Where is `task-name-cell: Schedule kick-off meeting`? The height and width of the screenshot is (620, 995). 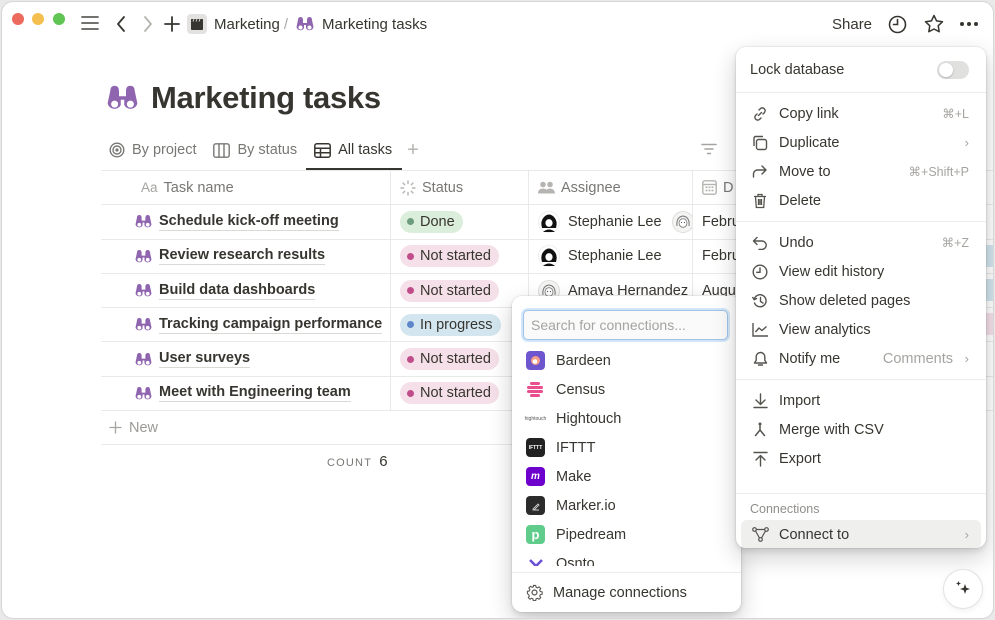
task-name-cell: Schedule kick-off meeting is located at coordinates (246, 222).